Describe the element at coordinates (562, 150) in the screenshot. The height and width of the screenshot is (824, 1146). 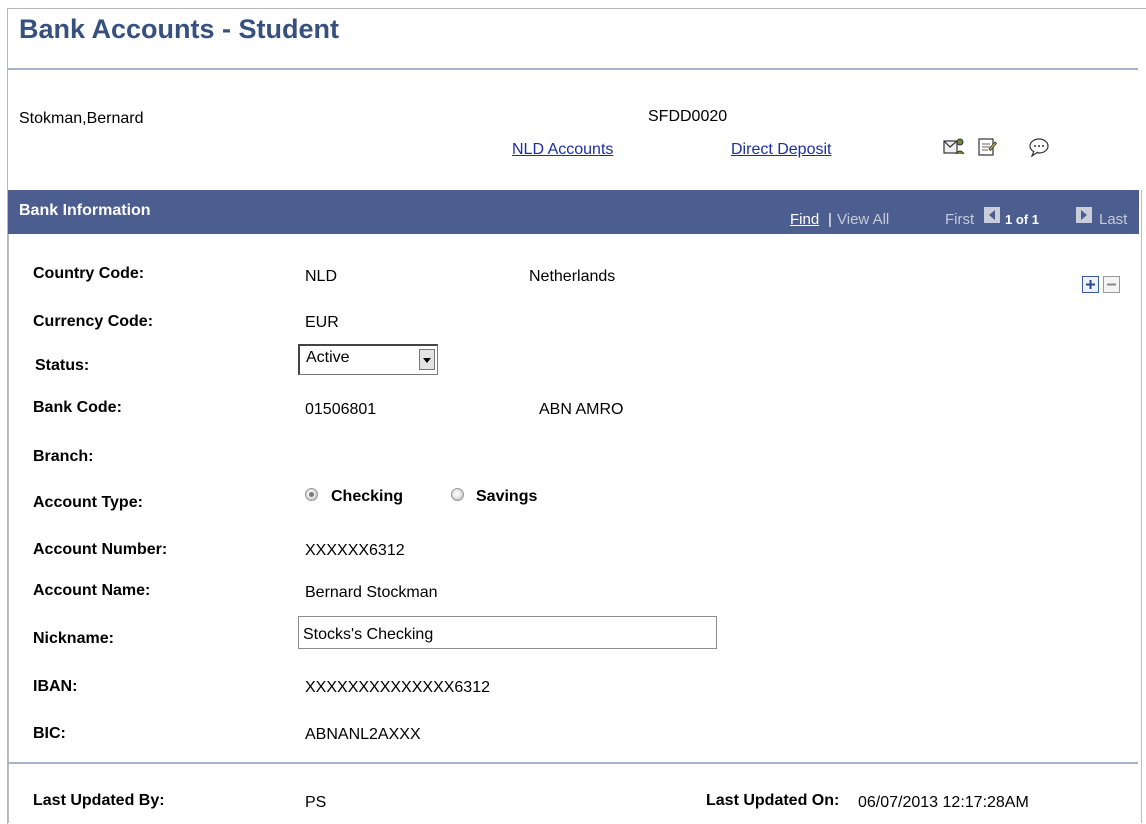
I see `nld-accounts-link: NLD Accounts` at that location.